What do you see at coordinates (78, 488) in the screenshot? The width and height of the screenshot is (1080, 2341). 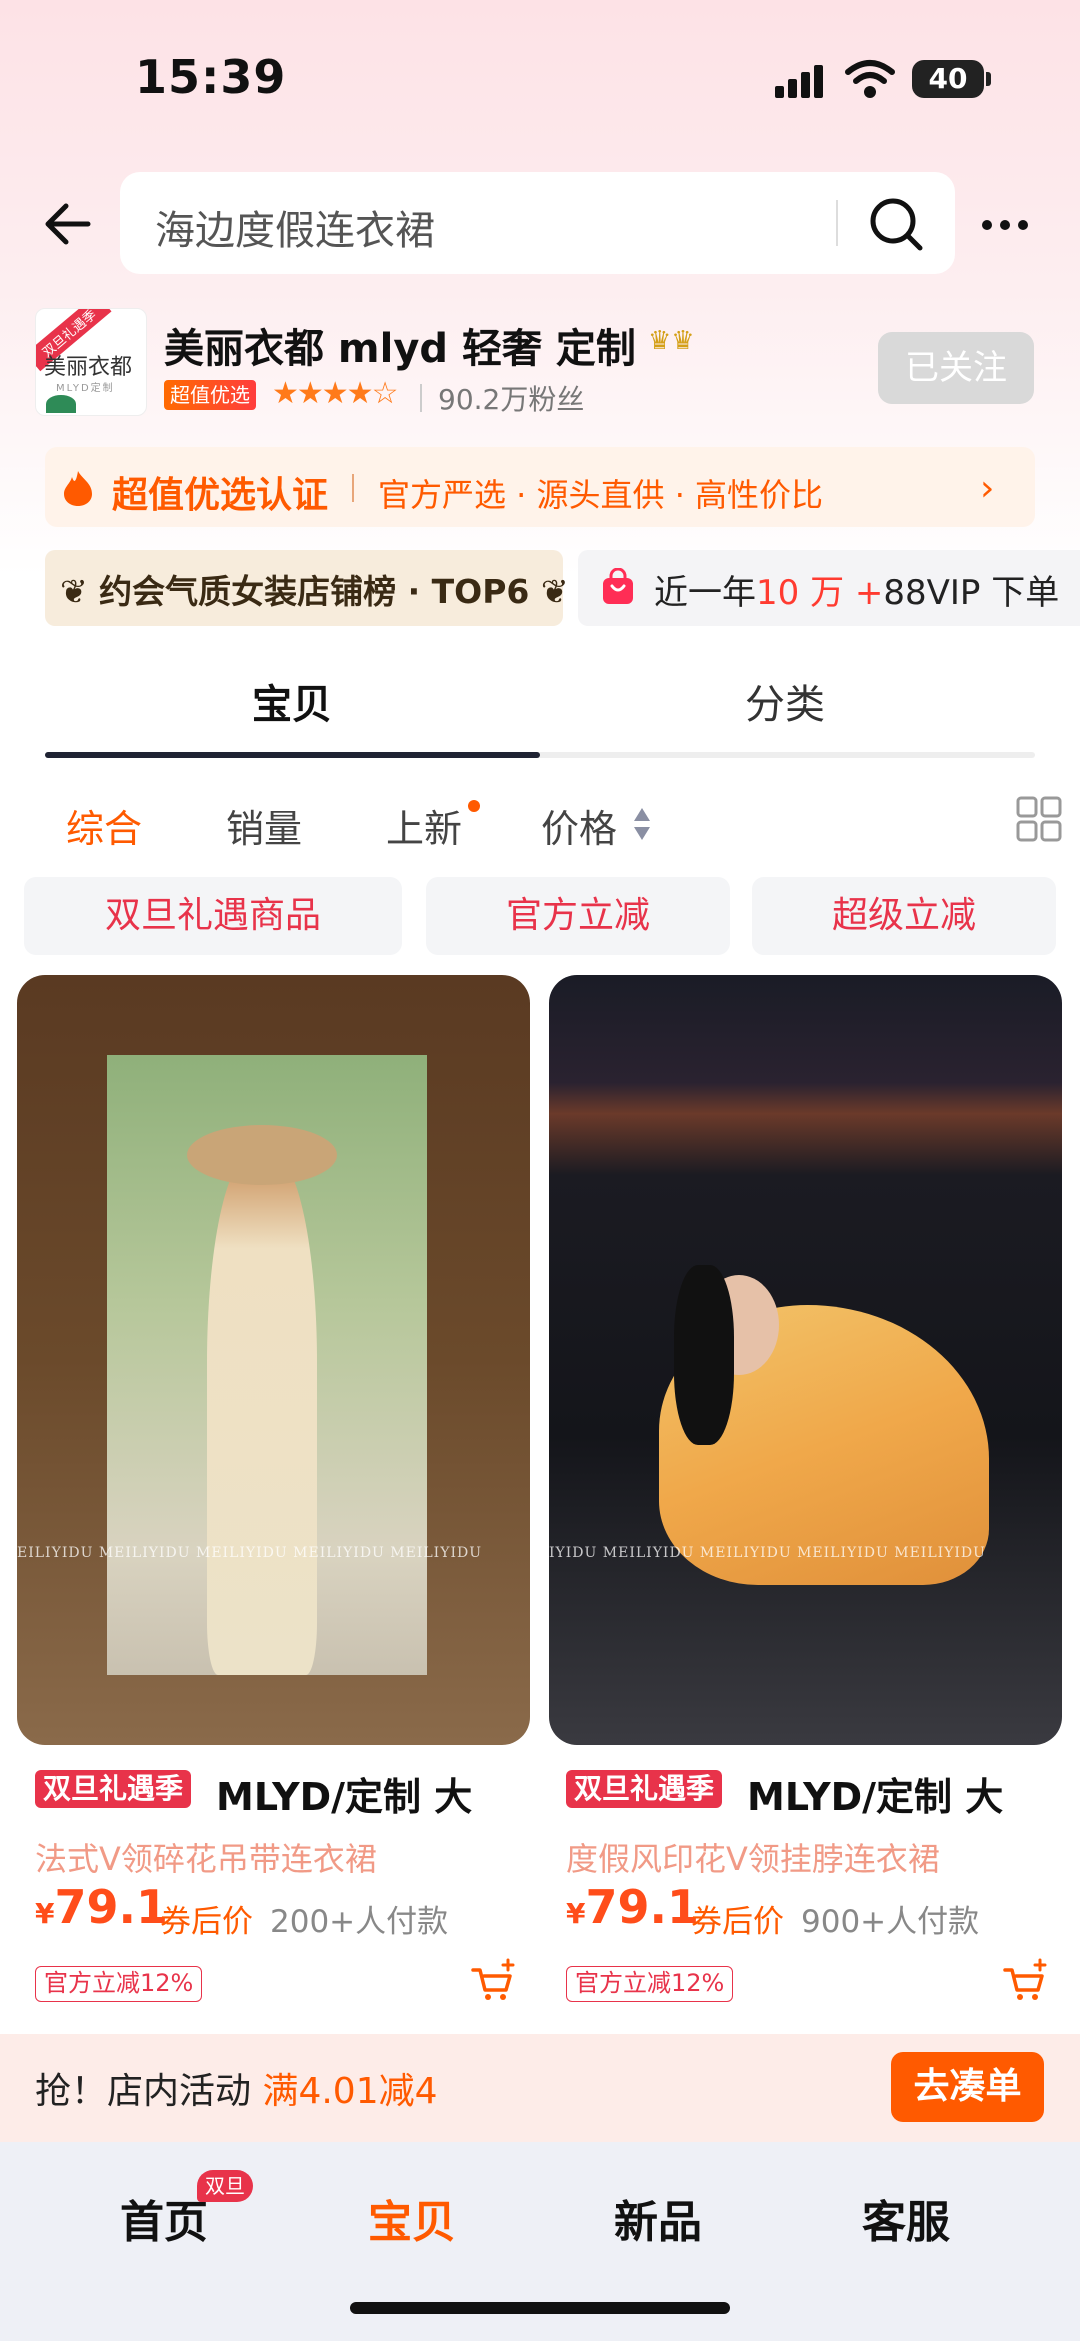 I see `flame-icon` at bounding box center [78, 488].